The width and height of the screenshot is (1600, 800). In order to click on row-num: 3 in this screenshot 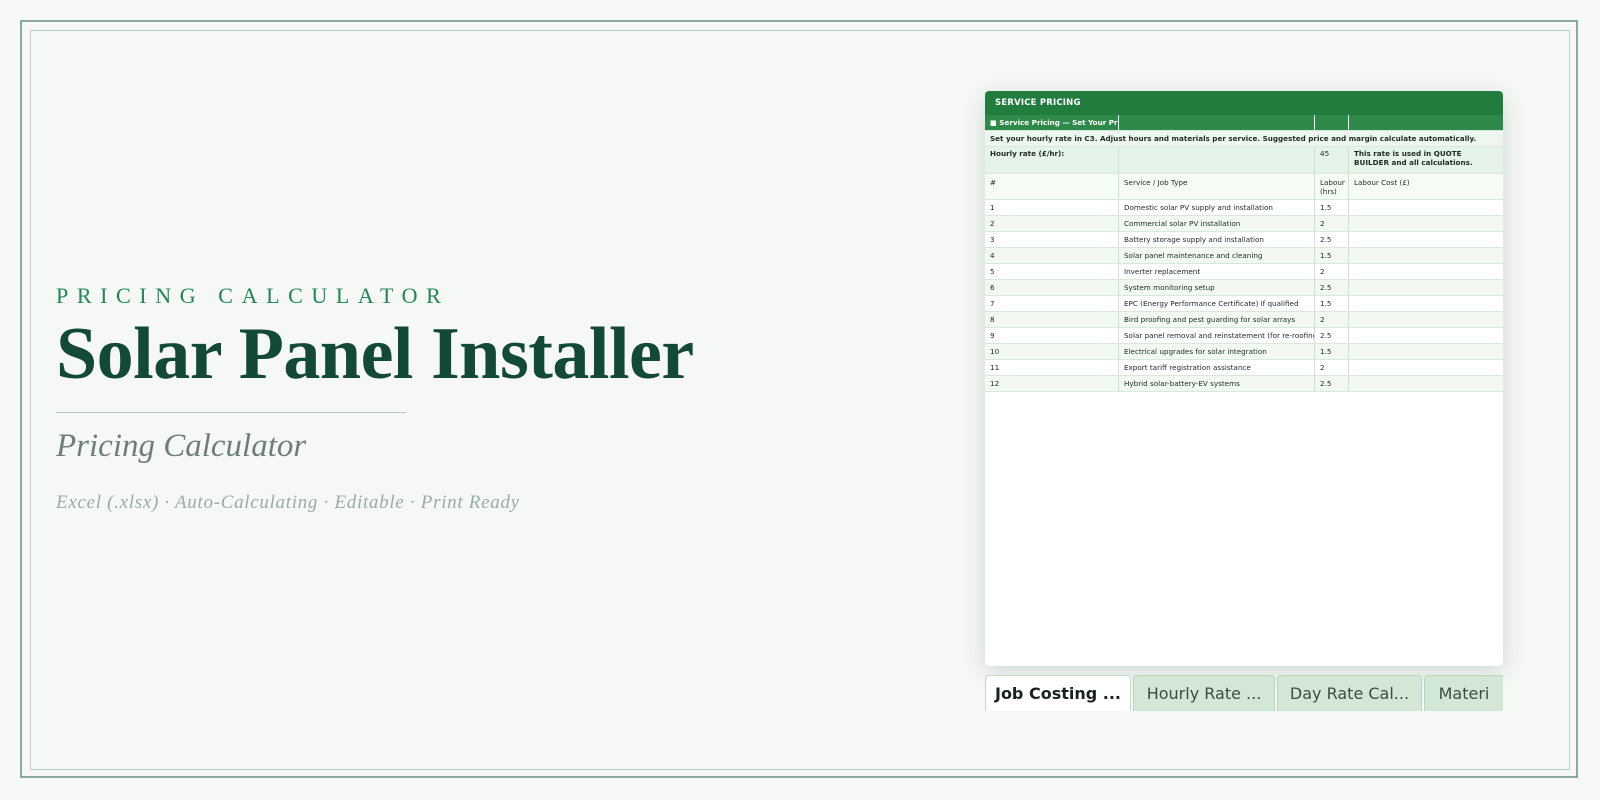, I will do `click(1052, 239)`.